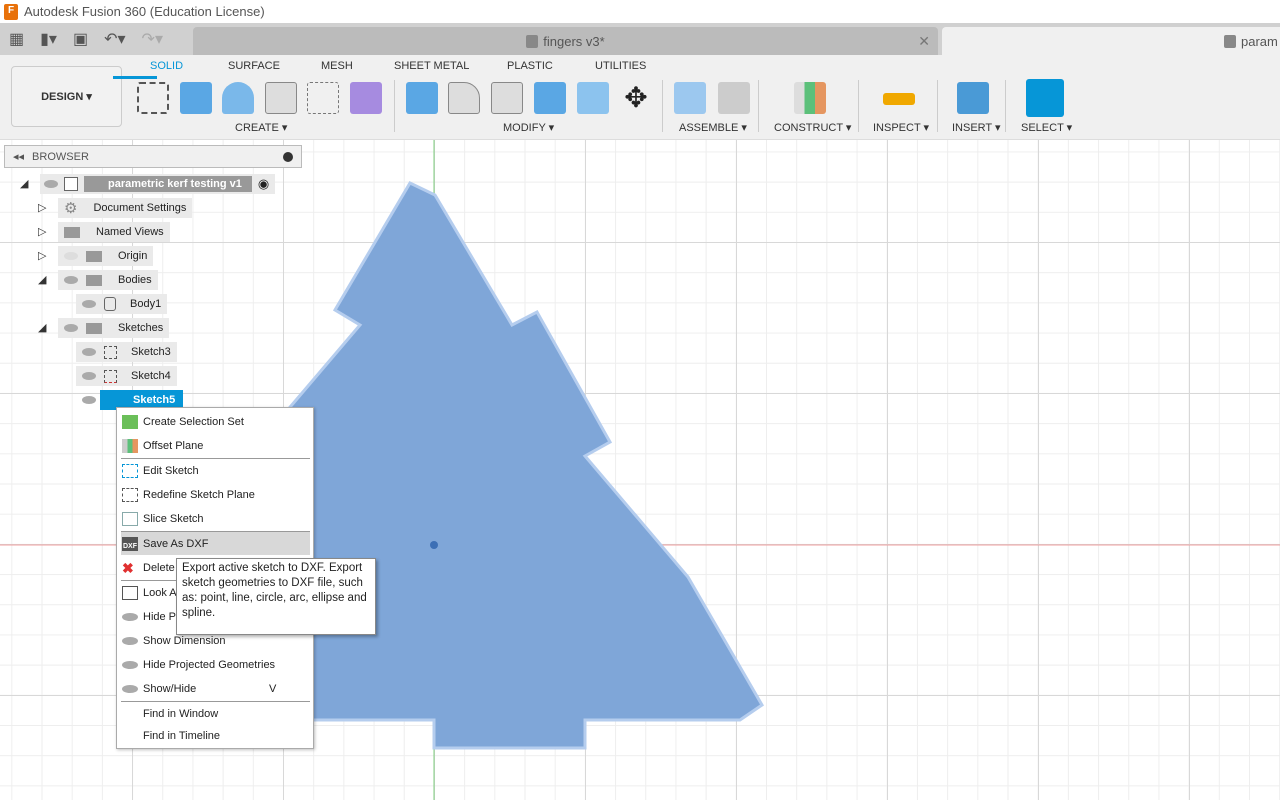 The width and height of the screenshot is (1280, 800). What do you see at coordinates (215, 664) in the screenshot?
I see `menu-item-hide-projected-geometries: Hide Projected Geometries` at bounding box center [215, 664].